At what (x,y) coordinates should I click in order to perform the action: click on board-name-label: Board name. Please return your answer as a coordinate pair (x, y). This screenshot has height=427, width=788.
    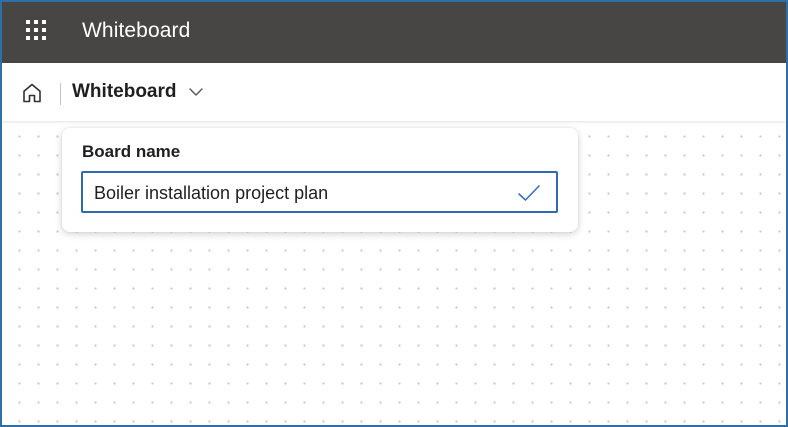
    Looking at the image, I should click on (131, 151).